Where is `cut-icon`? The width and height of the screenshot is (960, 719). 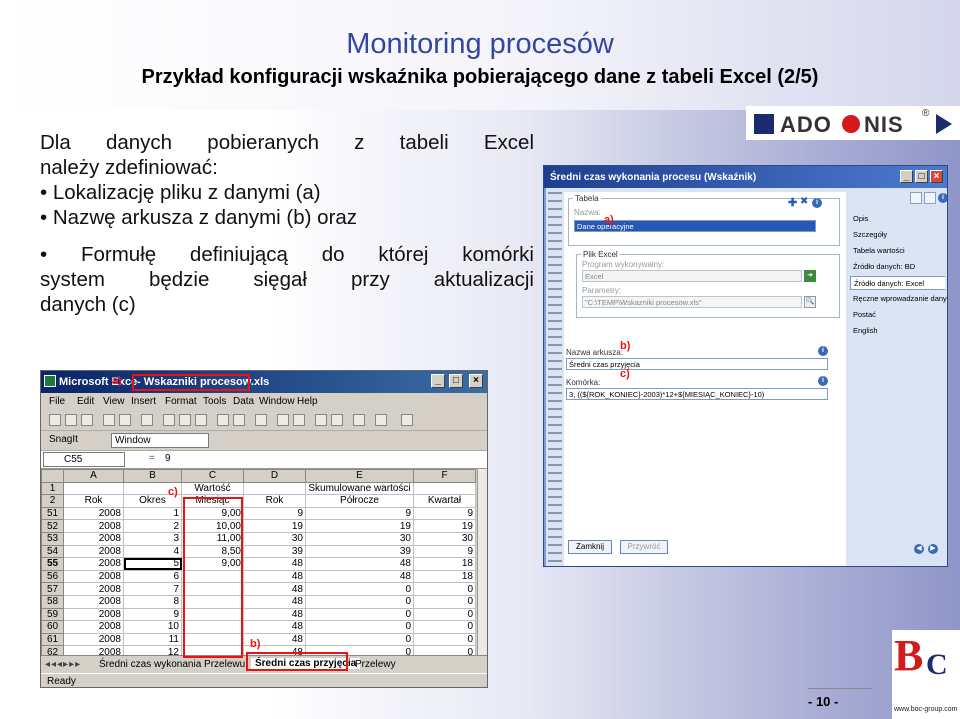 cut-icon is located at coordinates (169, 420).